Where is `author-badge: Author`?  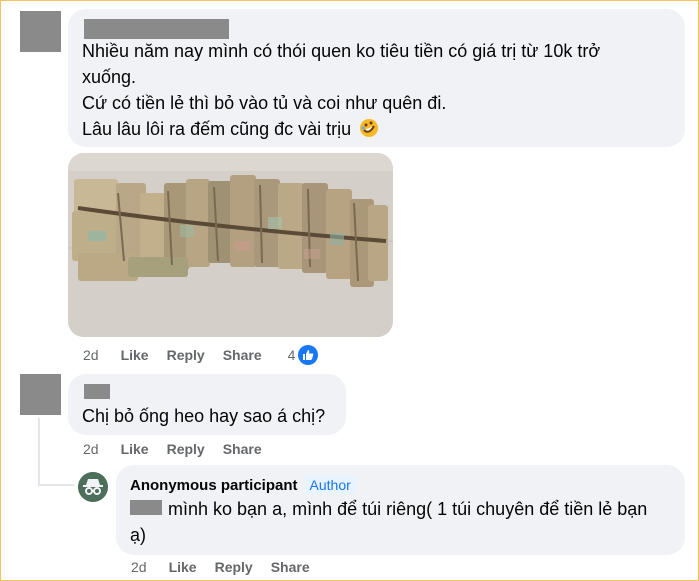
author-badge: Author is located at coordinates (330, 485).